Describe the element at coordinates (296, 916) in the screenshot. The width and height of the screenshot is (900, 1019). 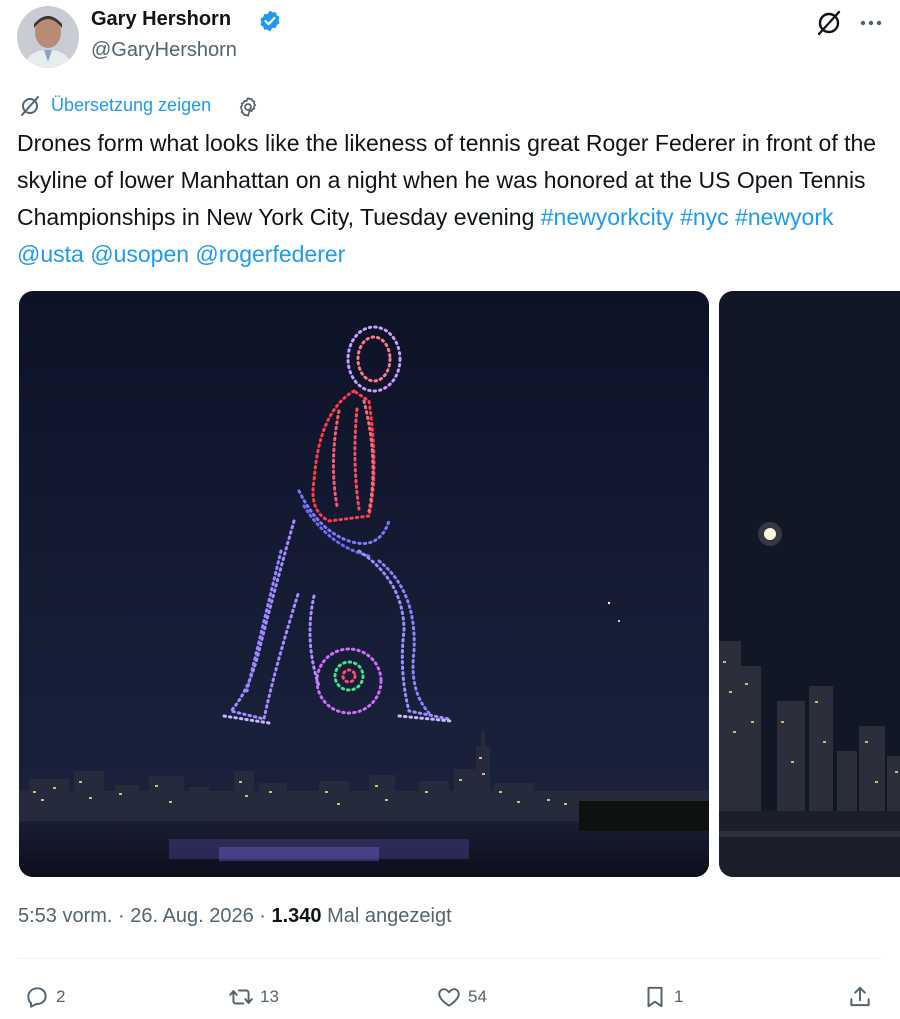
I see `views-count: 1.340` at that location.